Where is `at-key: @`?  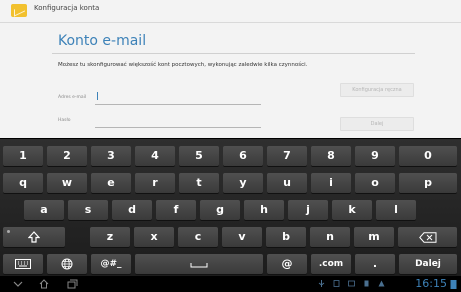 at-key: @ is located at coordinates (287, 264).